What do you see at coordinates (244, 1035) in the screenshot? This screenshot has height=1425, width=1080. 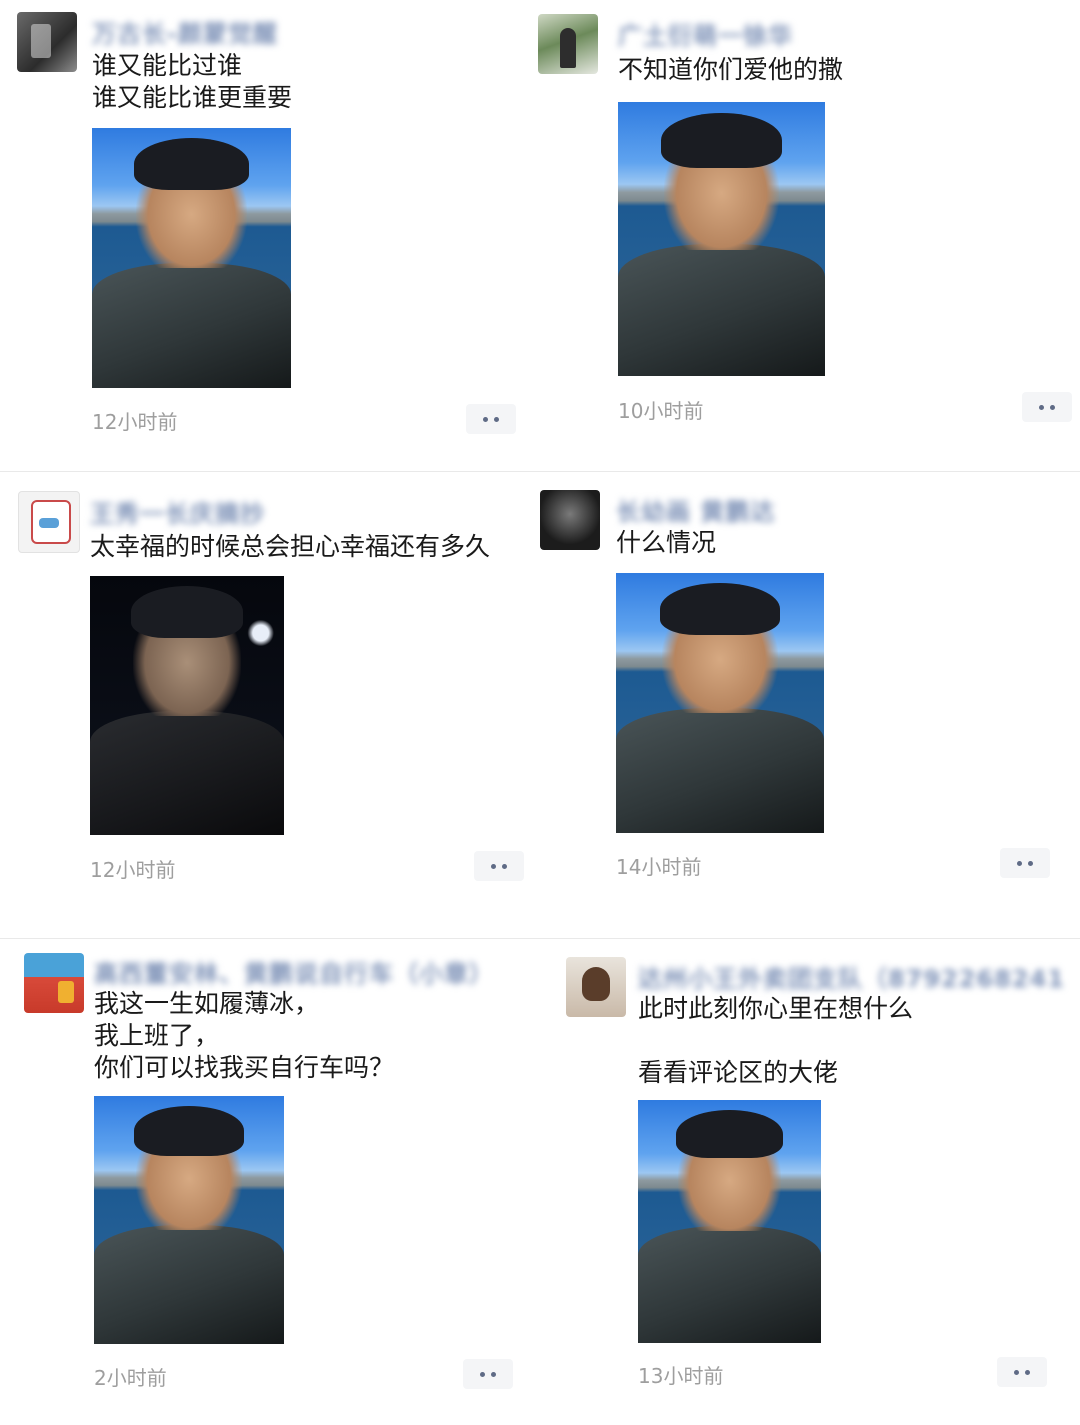 I see `post-text: 我这一生如履薄冰， 我上班了， 你们可以找我买自行车吗？` at bounding box center [244, 1035].